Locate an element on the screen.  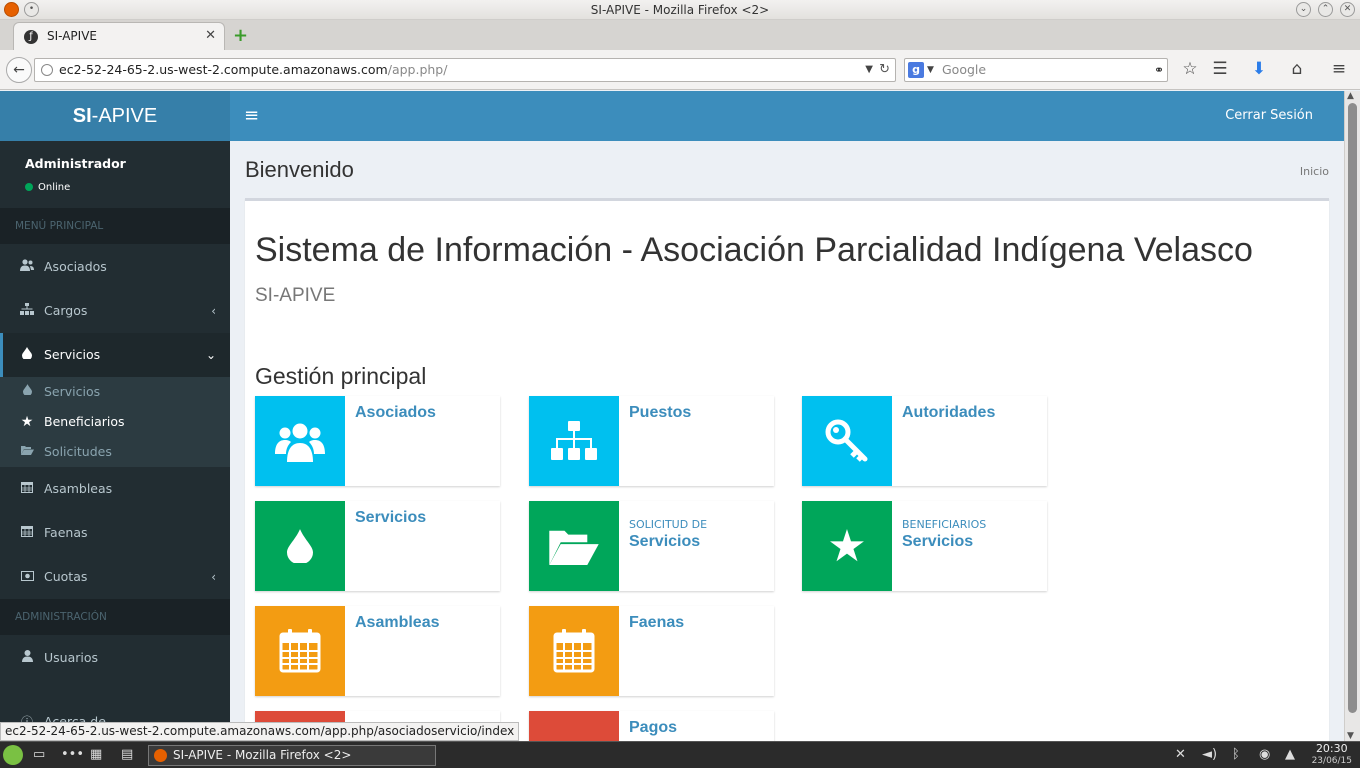
tab-si-apive: ƒ SI-APIVE ✕ is located at coordinates (119, 36).